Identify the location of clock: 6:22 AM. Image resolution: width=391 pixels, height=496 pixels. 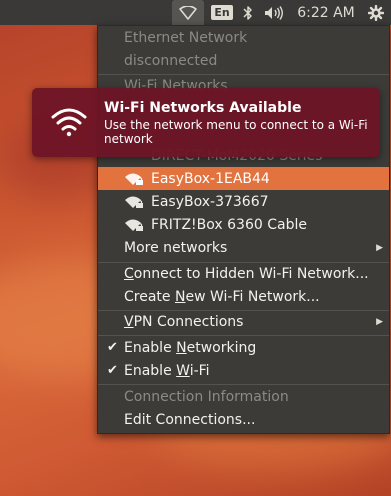
(326, 12).